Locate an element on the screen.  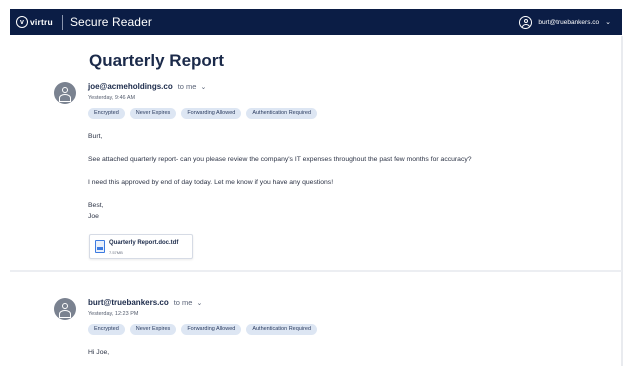
user-circle-icon is located at coordinates (526, 22).